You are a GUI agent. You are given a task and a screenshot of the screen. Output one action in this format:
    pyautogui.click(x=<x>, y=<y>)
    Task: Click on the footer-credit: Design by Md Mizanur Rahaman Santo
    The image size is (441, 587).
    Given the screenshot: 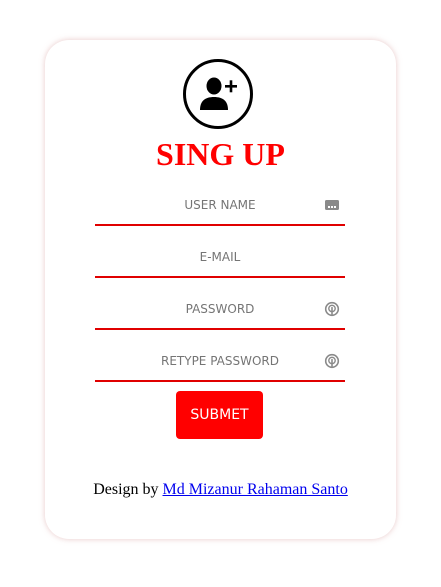 What is the action you would take?
    pyautogui.click(x=220, y=490)
    